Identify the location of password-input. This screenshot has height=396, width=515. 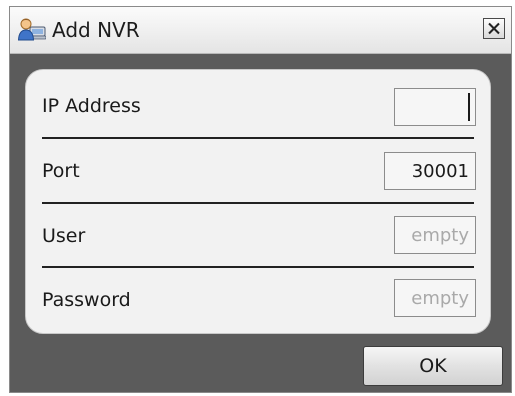
(435, 298).